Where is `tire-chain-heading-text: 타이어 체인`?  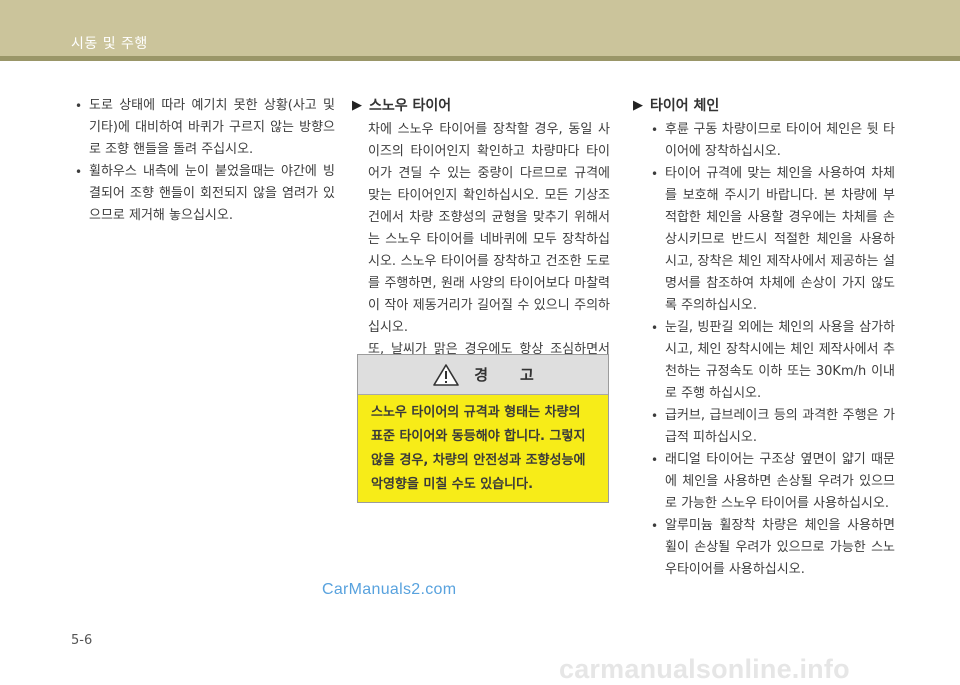
tire-chain-heading-text: 타이어 체인 is located at coordinates (685, 106).